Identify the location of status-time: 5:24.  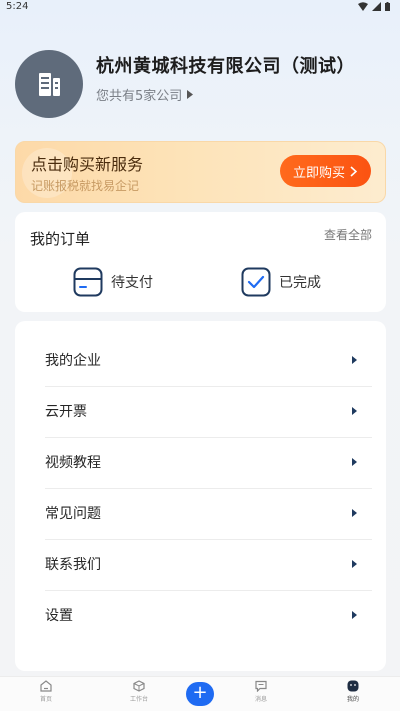
(17, 6).